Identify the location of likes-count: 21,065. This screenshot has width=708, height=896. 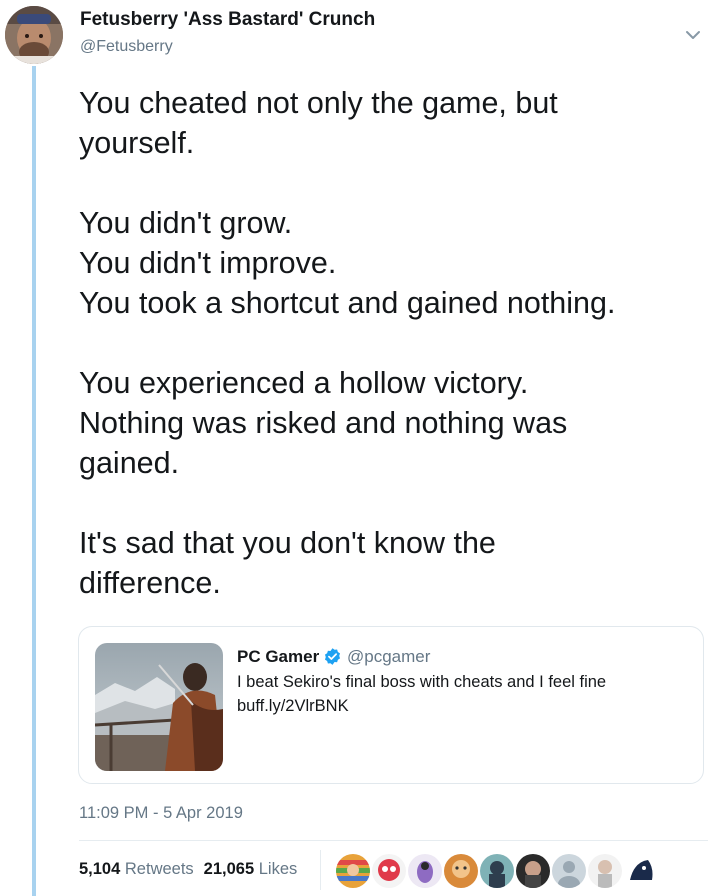
(229, 869).